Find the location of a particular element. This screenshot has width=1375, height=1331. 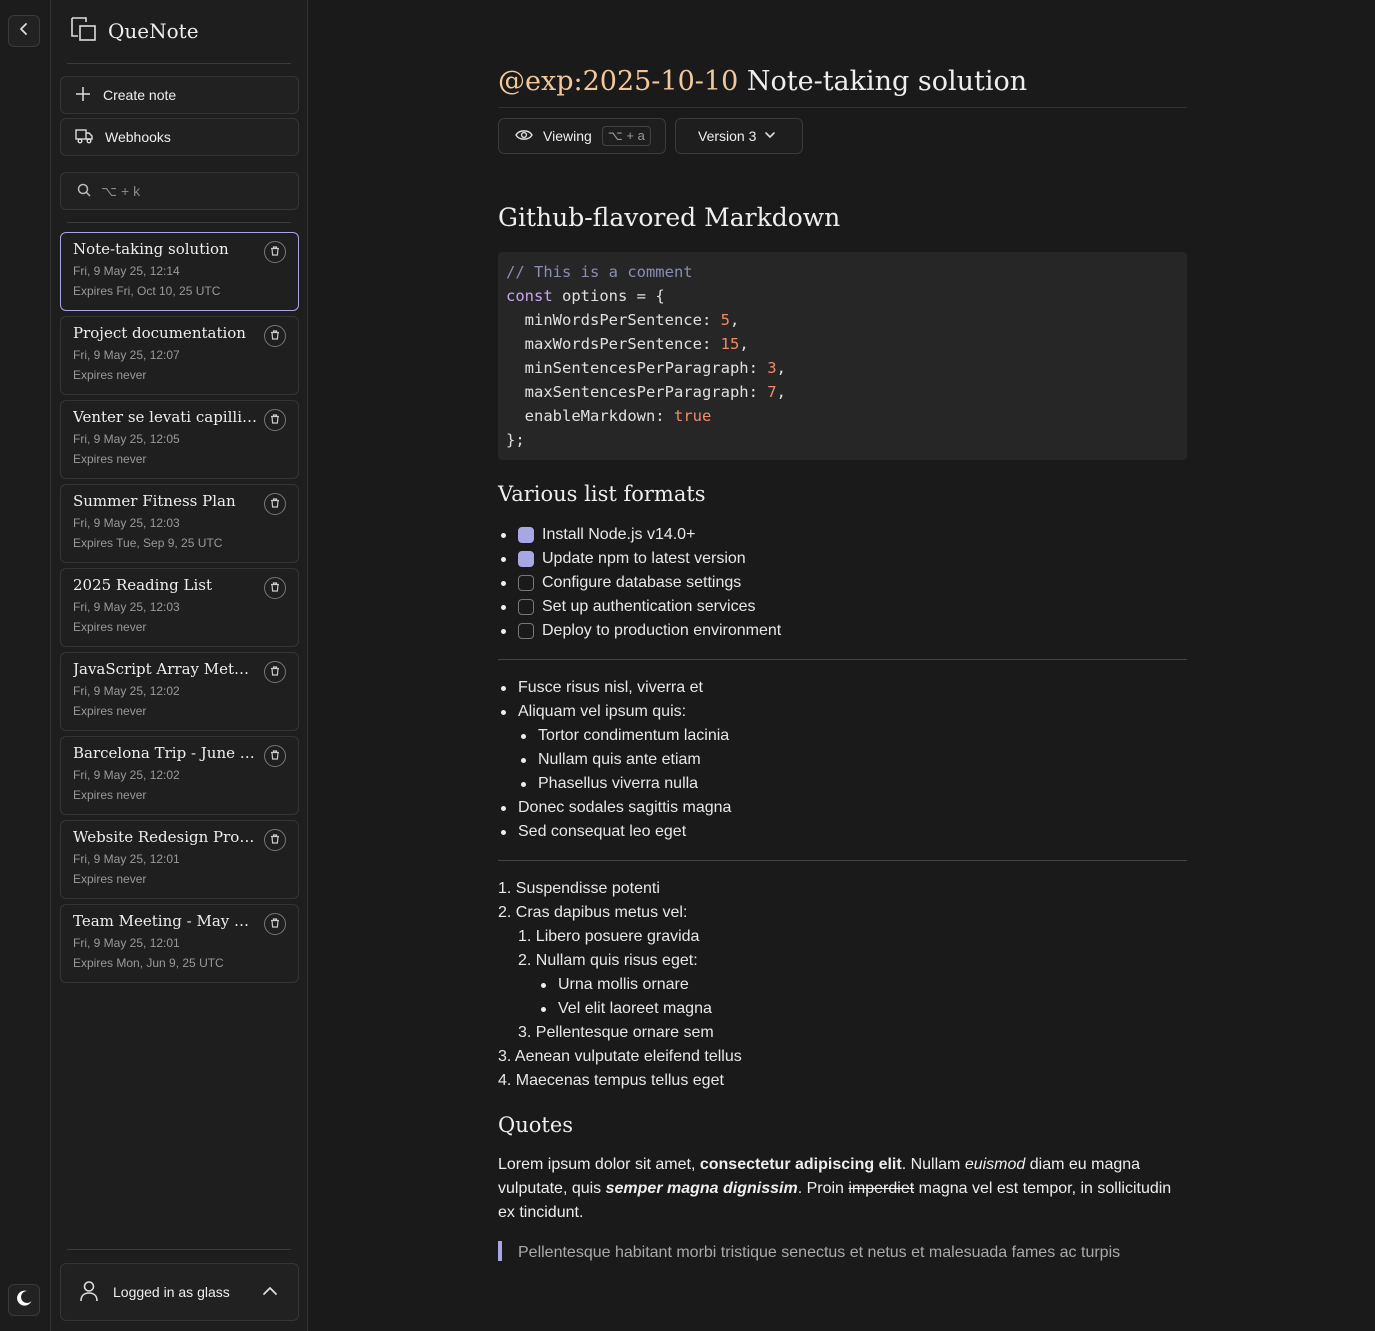

list-item: 2. Cras dapibus metus vel: is located at coordinates (593, 912).